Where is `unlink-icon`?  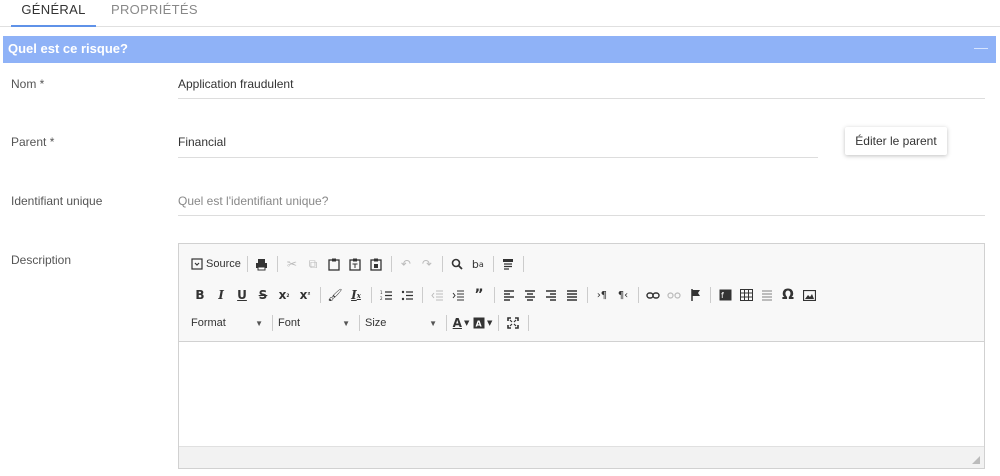 unlink-icon is located at coordinates (674, 295).